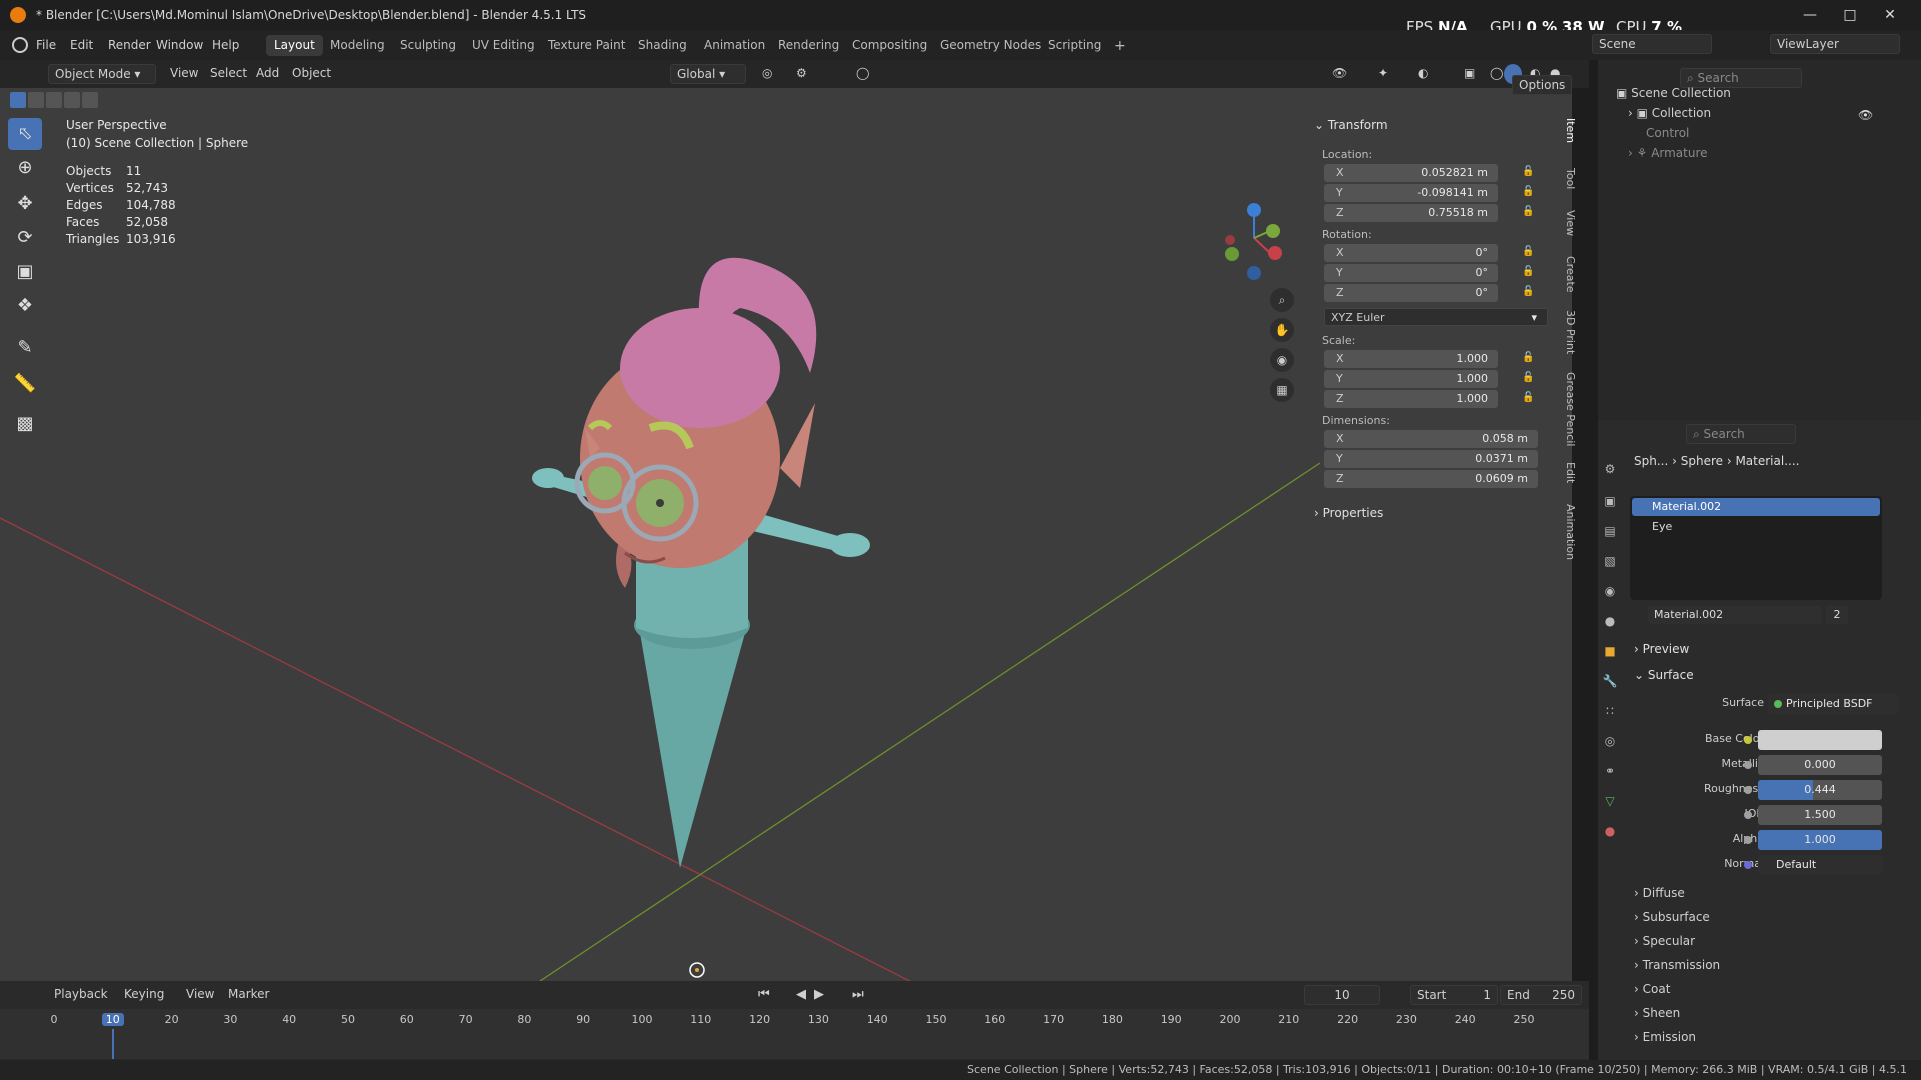 This screenshot has height=1080, width=1921. What do you see at coordinates (1342, 995) in the screenshot?
I see `current-frame-field: 10` at bounding box center [1342, 995].